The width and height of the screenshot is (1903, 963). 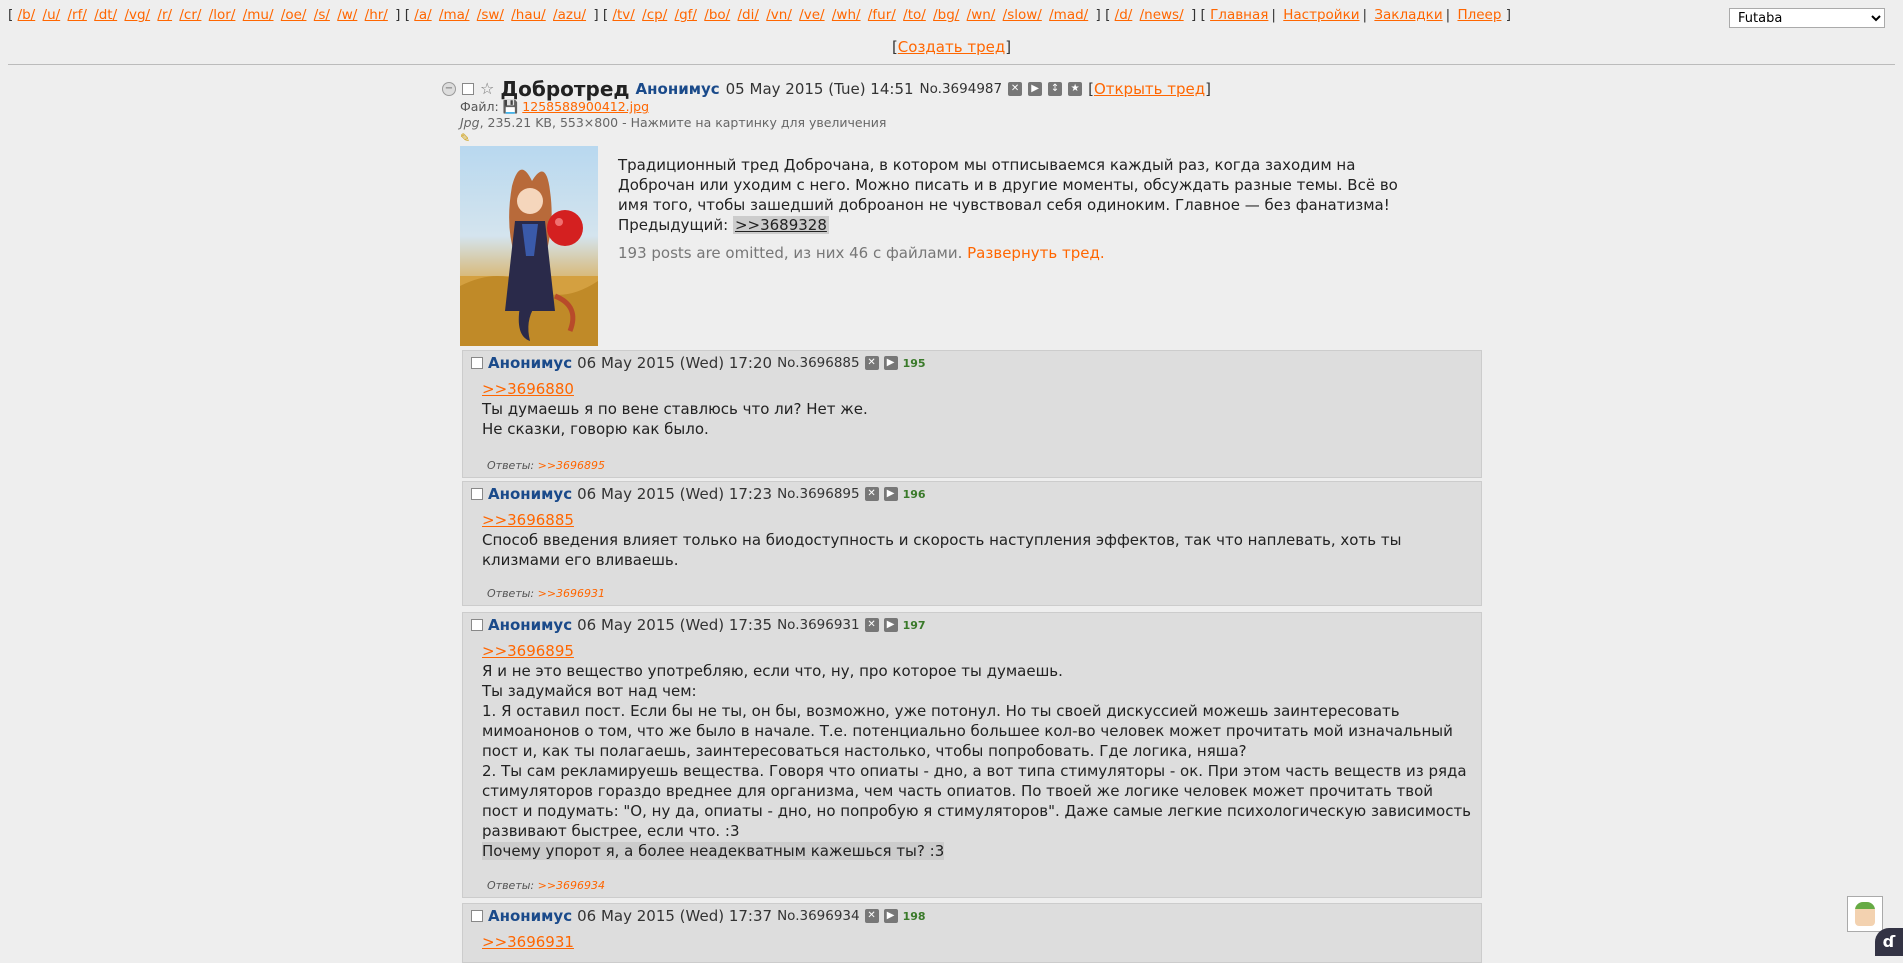 What do you see at coordinates (977, 651) in the screenshot?
I see `quote-link: >>3696895` at bounding box center [977, 651].